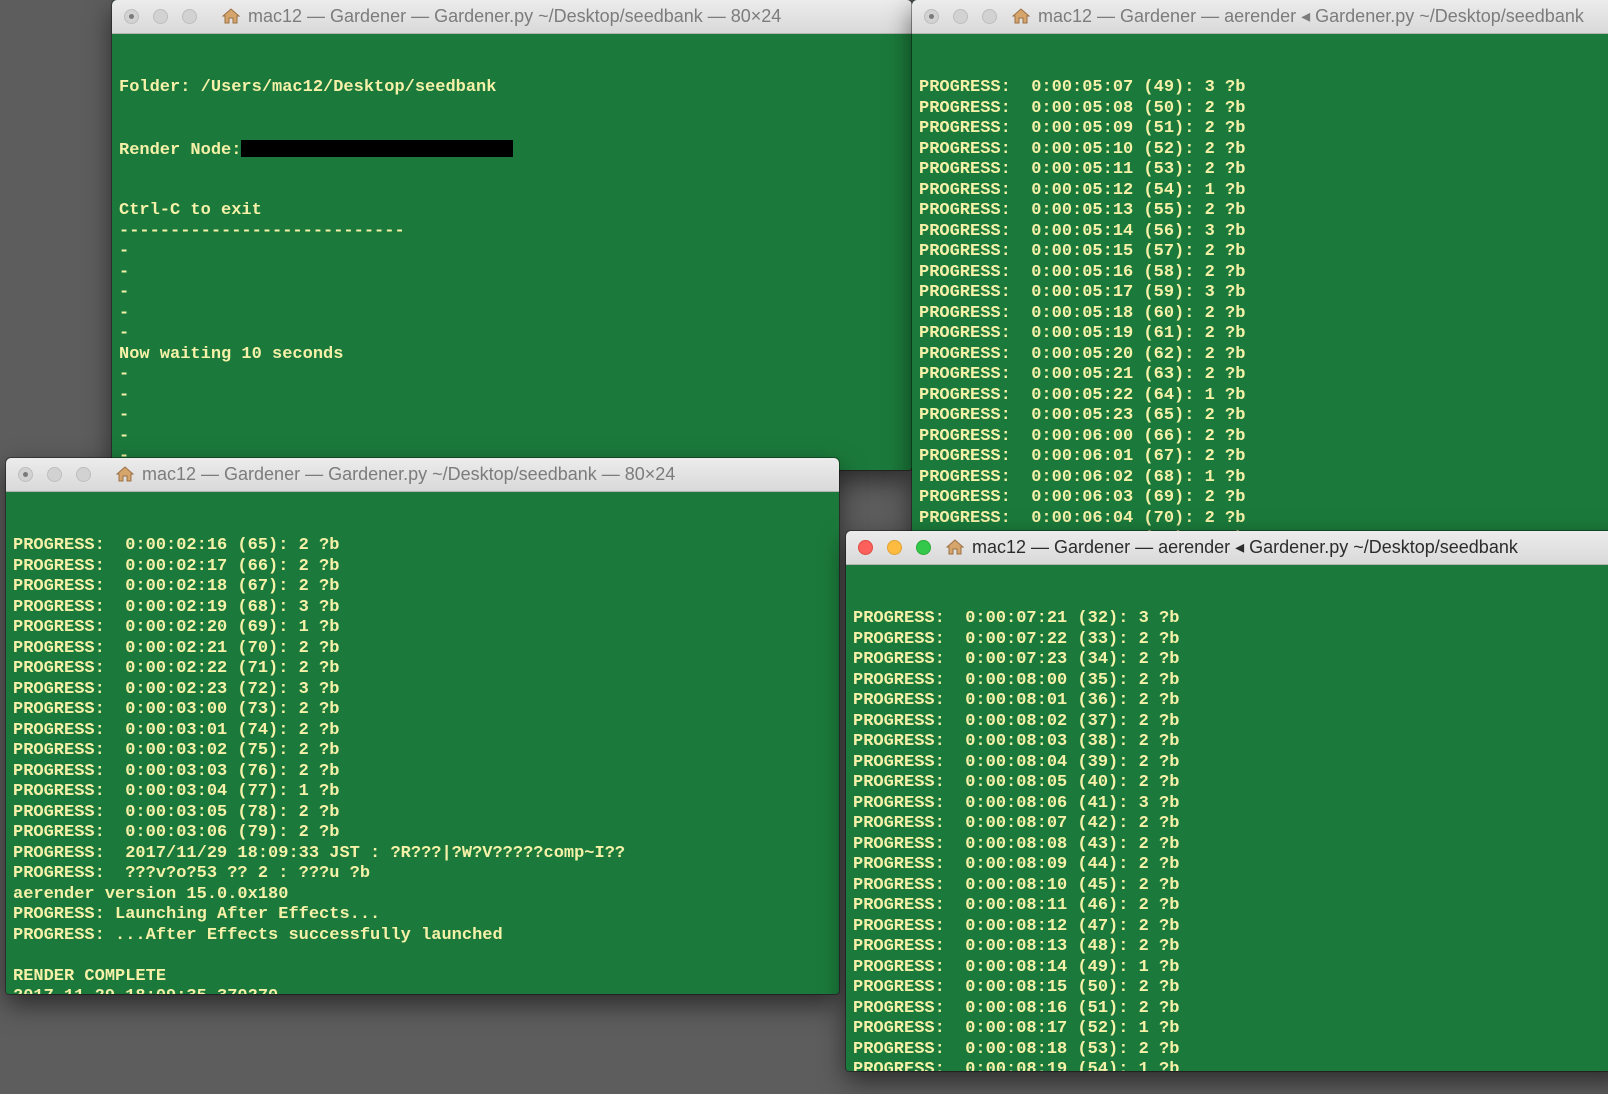 This screenshot has width=1608, height=1094. I want to click on terminal-line: 2017-11-29 18:09:35.370270, so click(426, 990).